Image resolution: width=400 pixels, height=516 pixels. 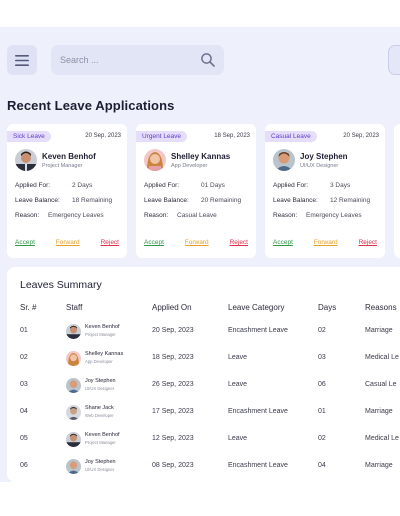 What do you see at coordinates (24, 438) in the screenshot?
I see `cell-sr: 05` at bounding box center [24, 438].